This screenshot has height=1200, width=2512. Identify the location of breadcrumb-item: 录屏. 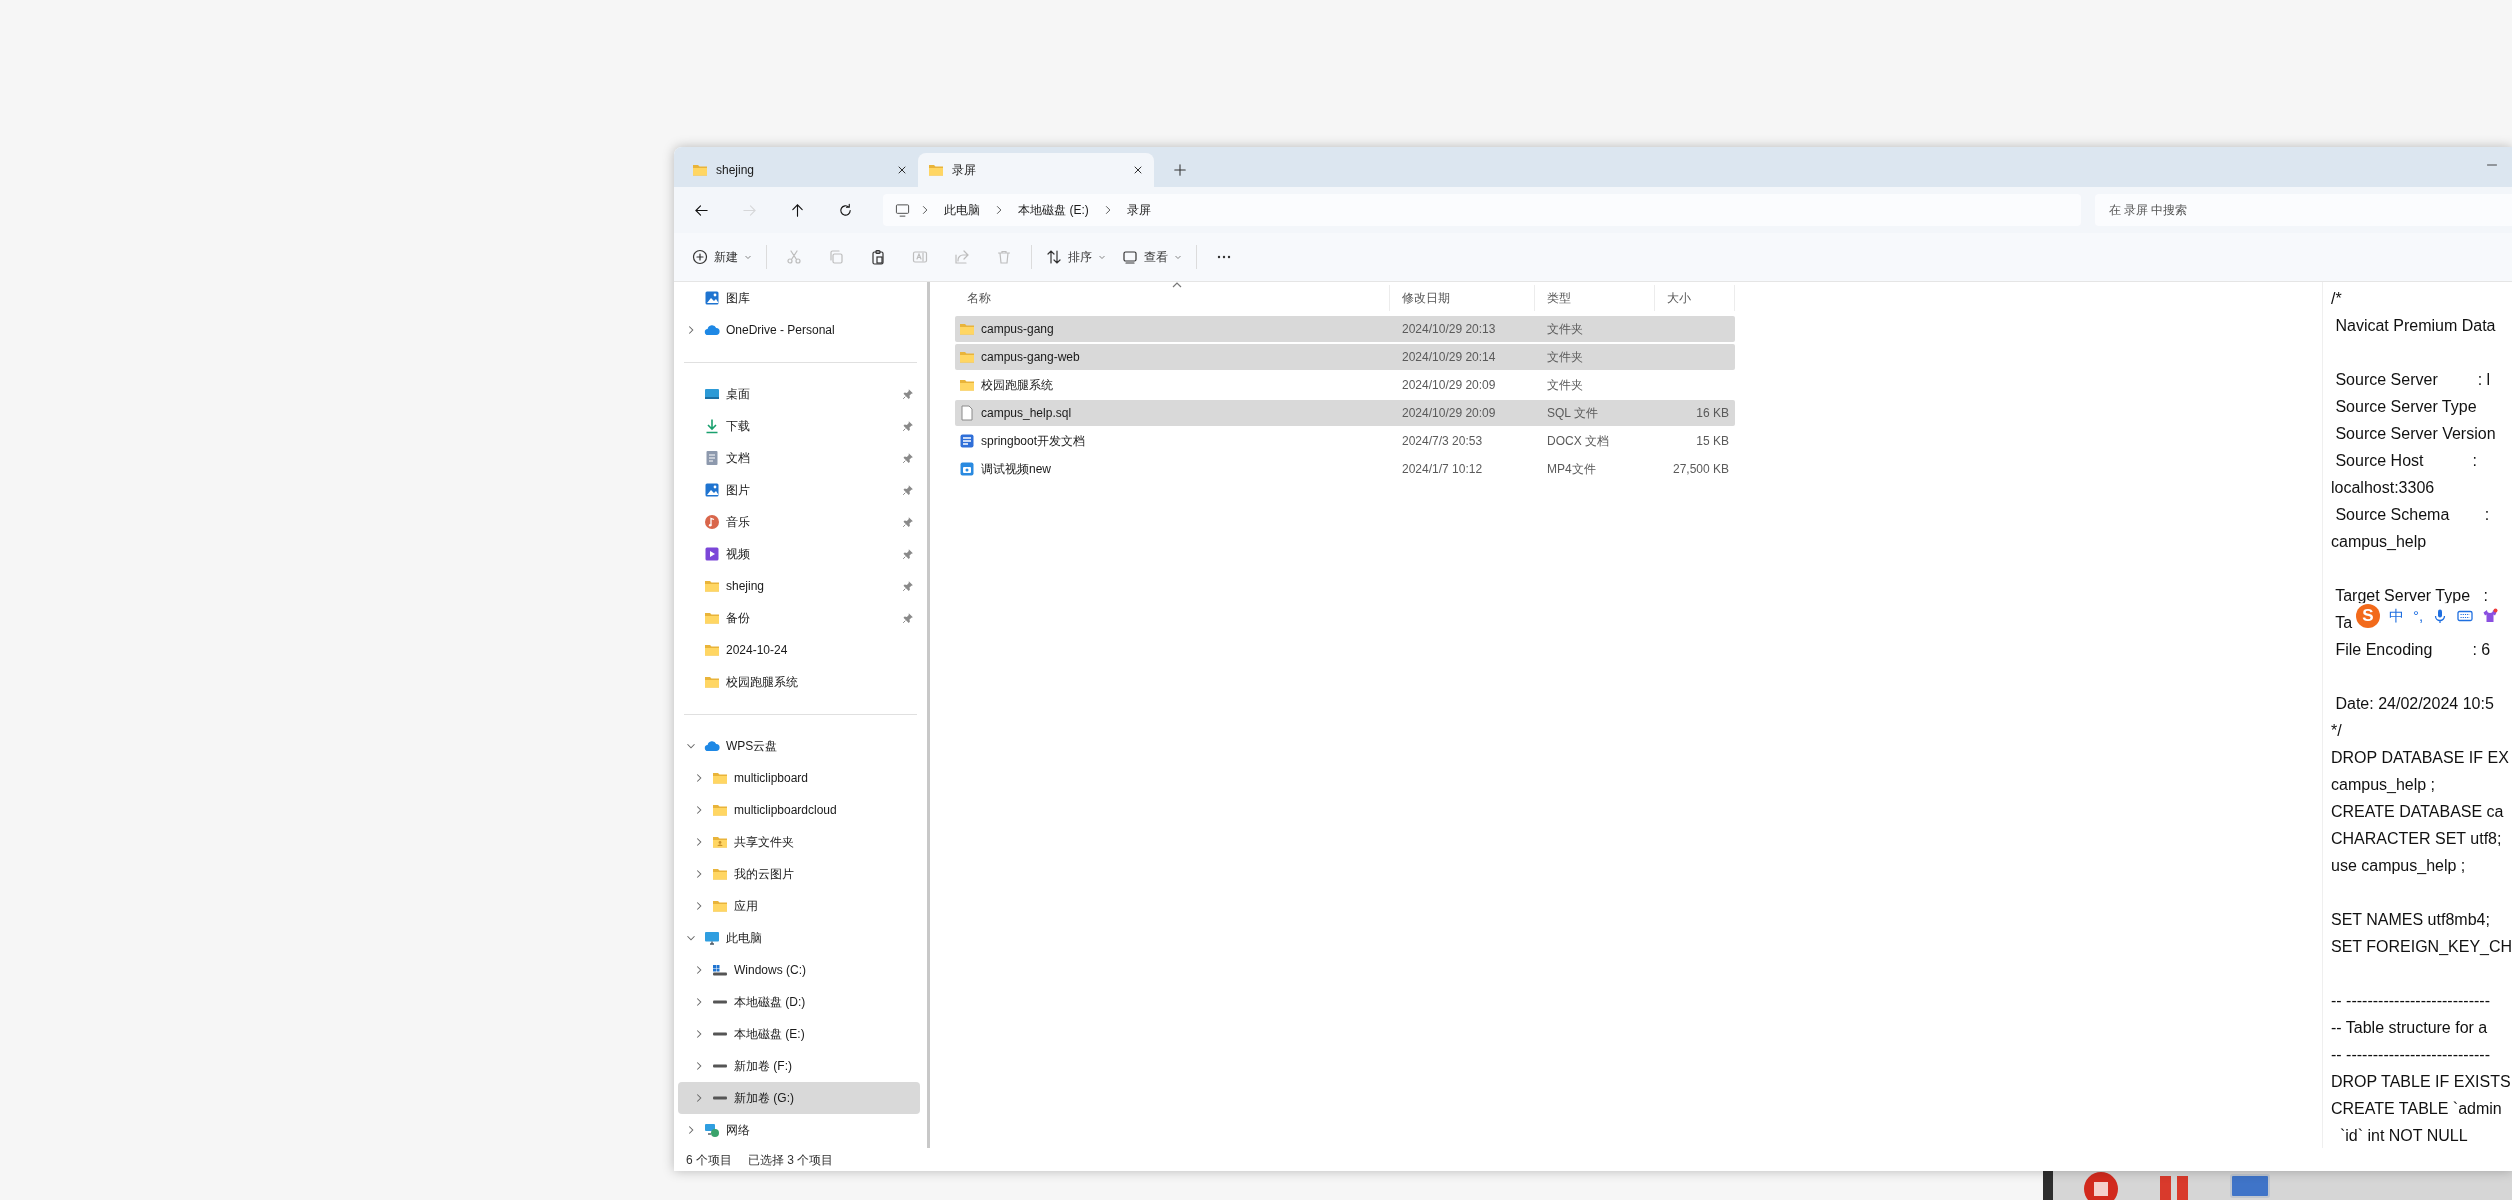
(1138, 210).